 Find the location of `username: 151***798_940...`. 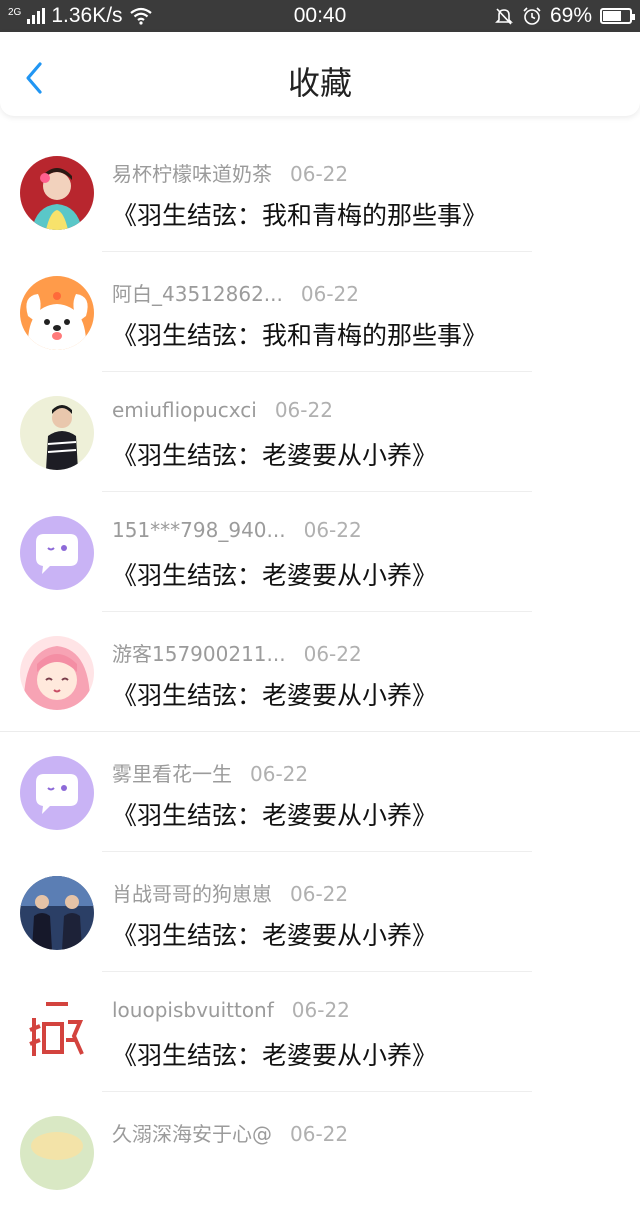

username: 151***798_940... is located at coordinates (199, 530).